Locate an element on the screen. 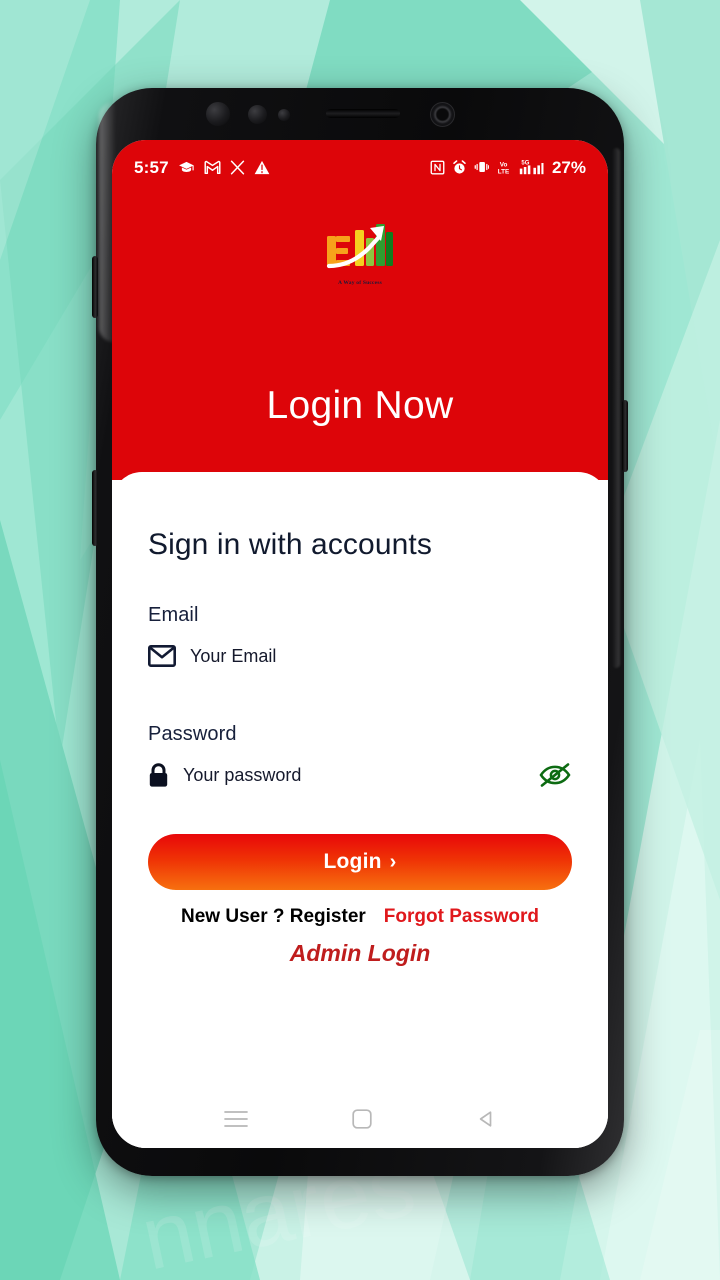  earpiece-speaker is located at coordinates (363, 113).